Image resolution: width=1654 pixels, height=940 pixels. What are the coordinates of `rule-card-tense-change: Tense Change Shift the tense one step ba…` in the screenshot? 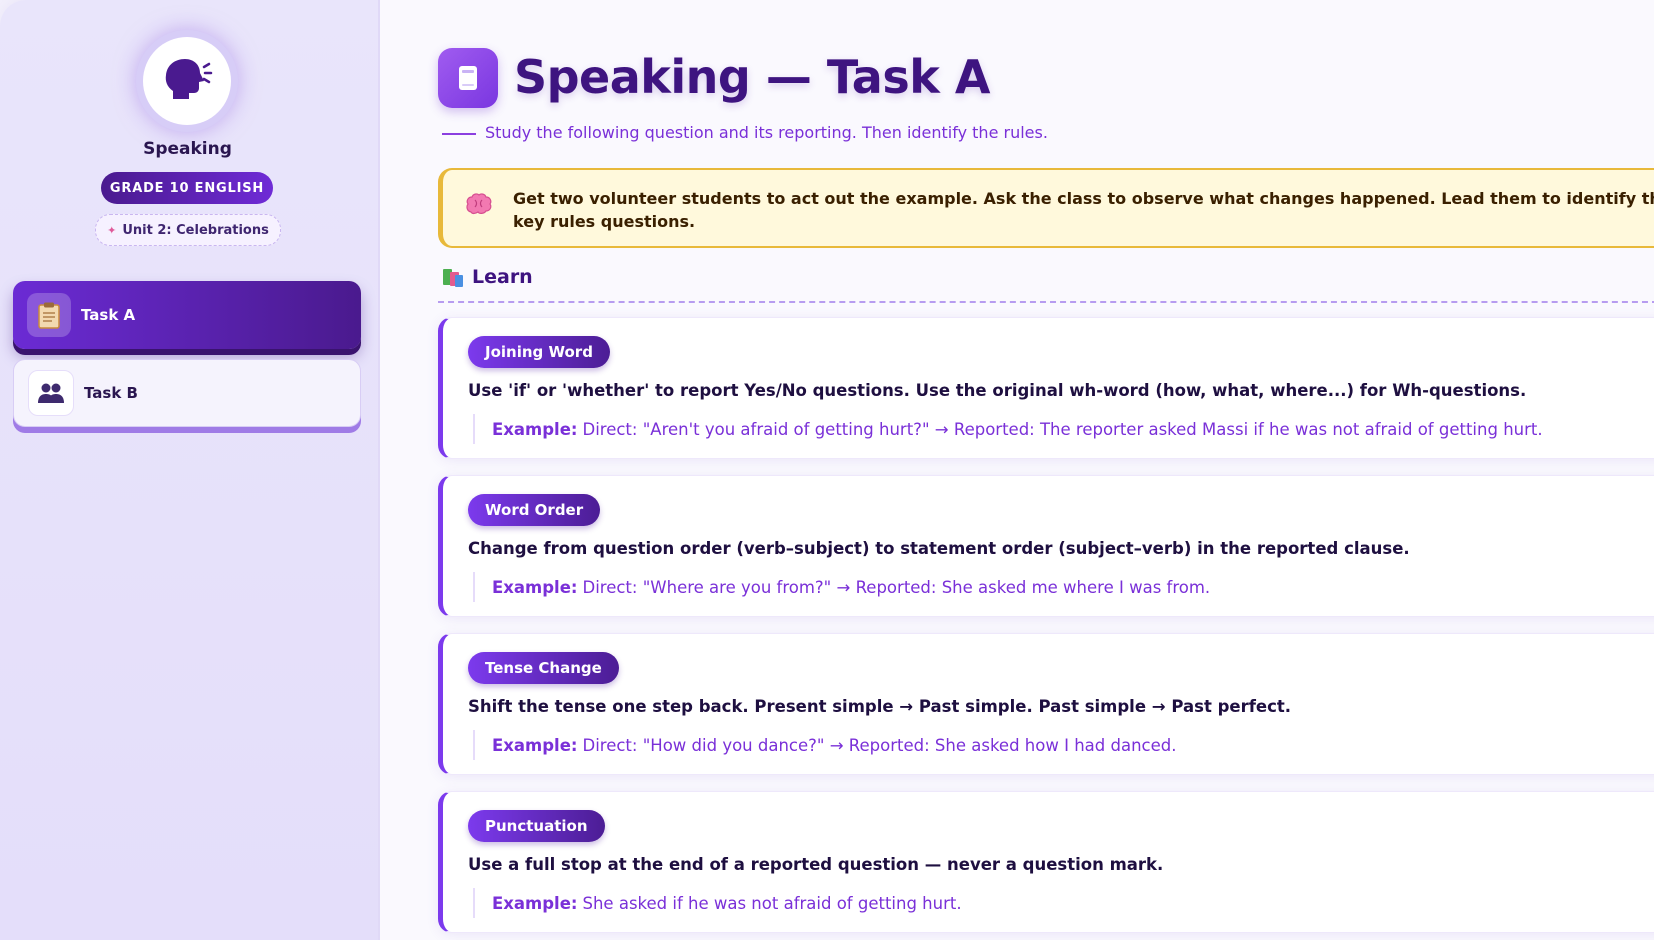 It's located at (1046, 704).